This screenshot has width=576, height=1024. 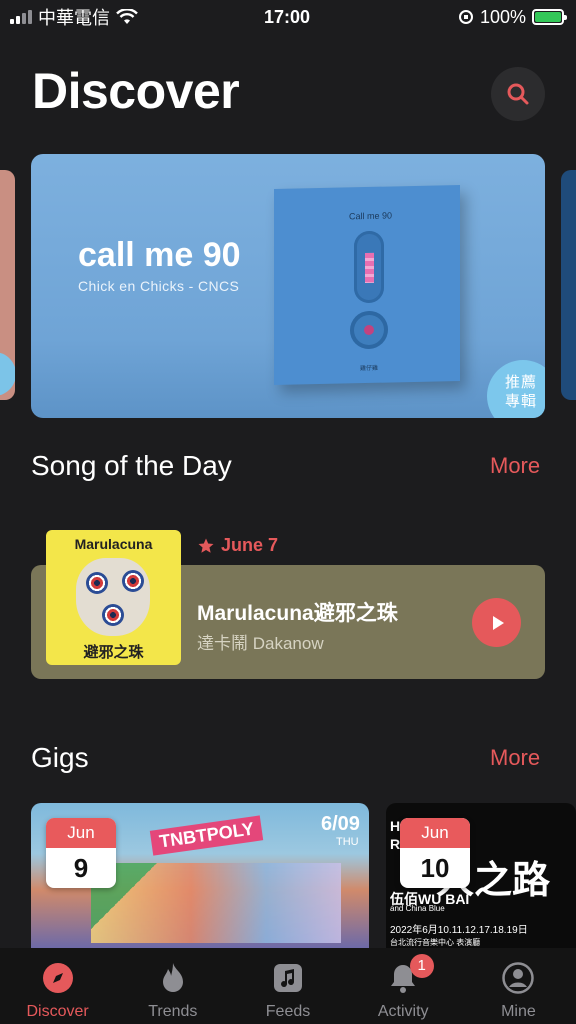 I want to click on gig-date-badge: Jun 10, so click(x=435, y=853).